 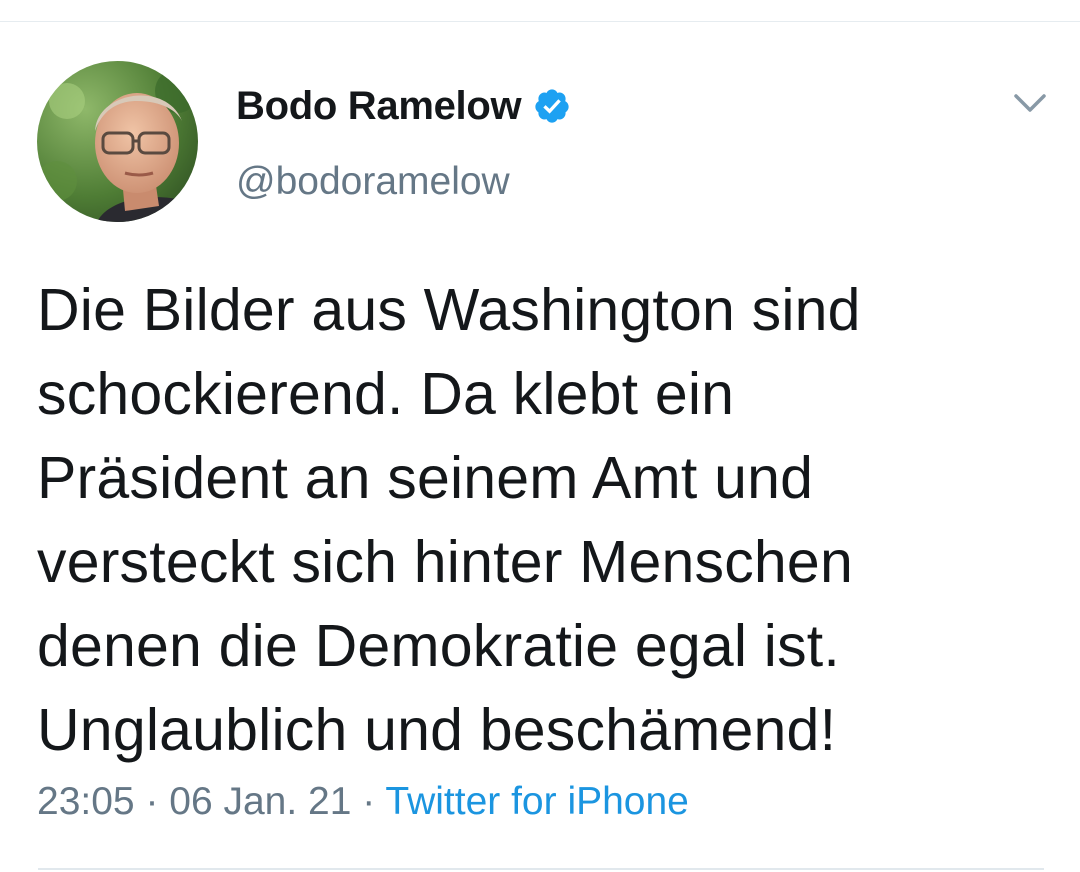 I want to click on profile-photo-icon, so click(x=117, y=141).